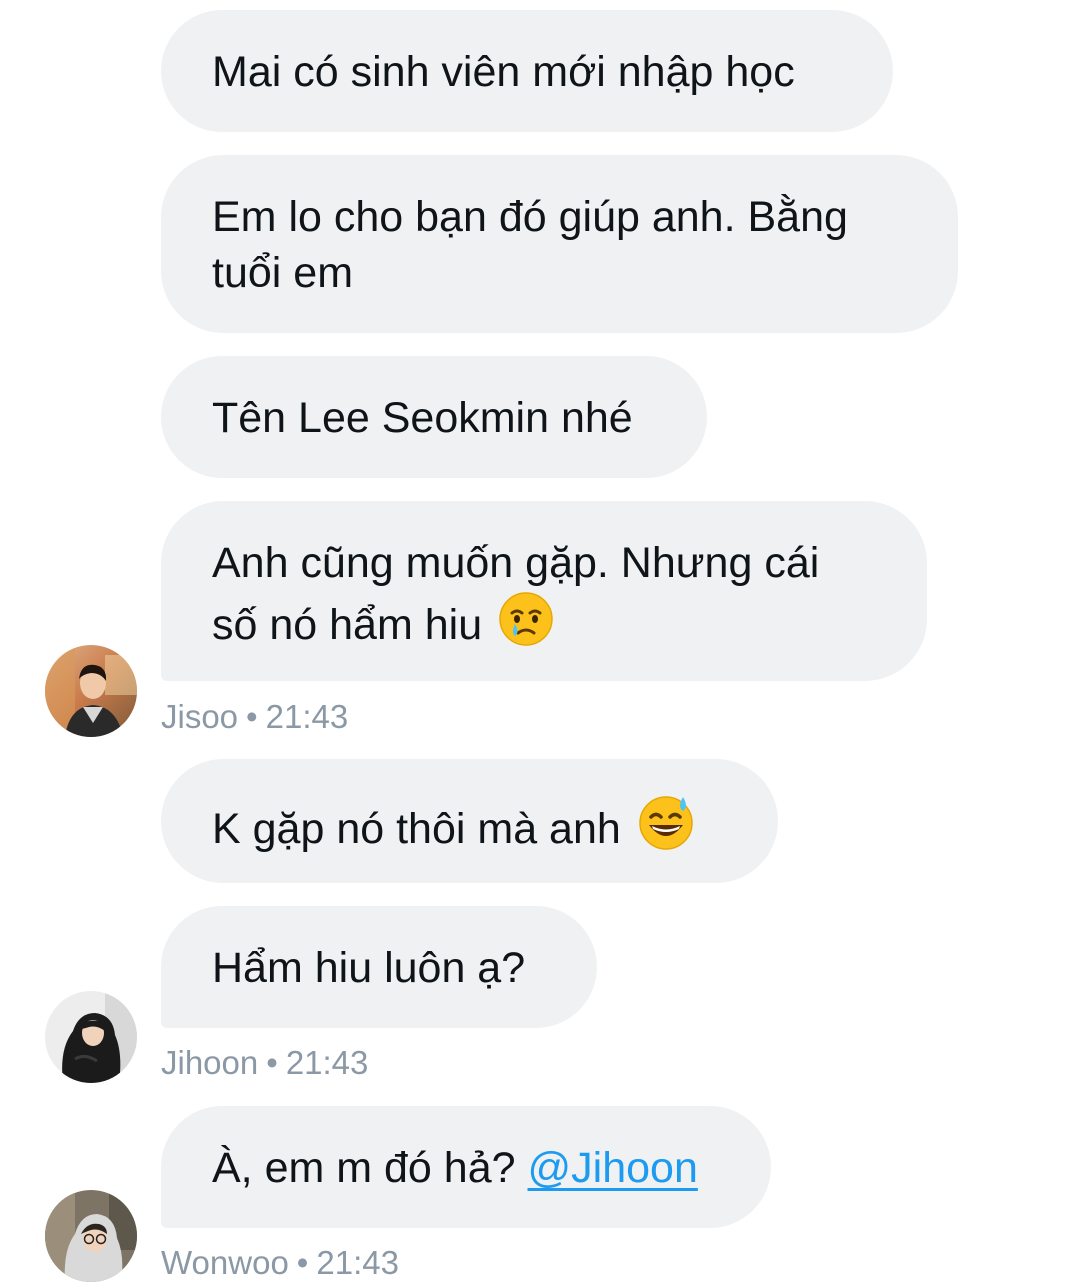  I want to click on message-bubble: À, em m đó hả? @Jihoon, so click(466, 1167).